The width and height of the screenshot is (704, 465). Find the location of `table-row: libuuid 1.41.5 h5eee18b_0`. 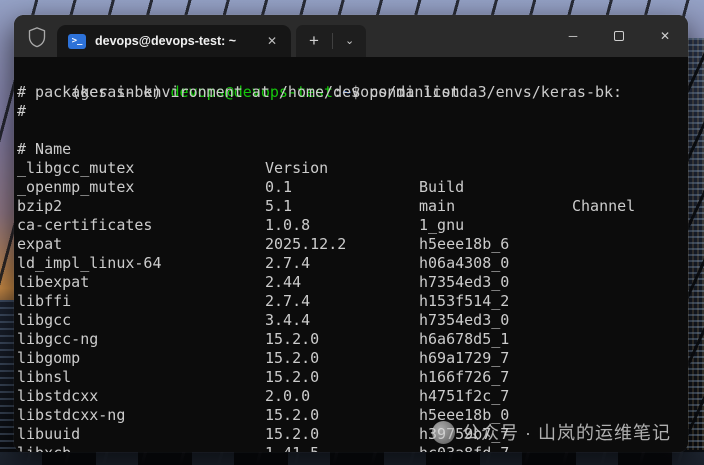

table-row: libuuid 1.41.5 h5eee18b_0 is located at coordinates (352, 429).